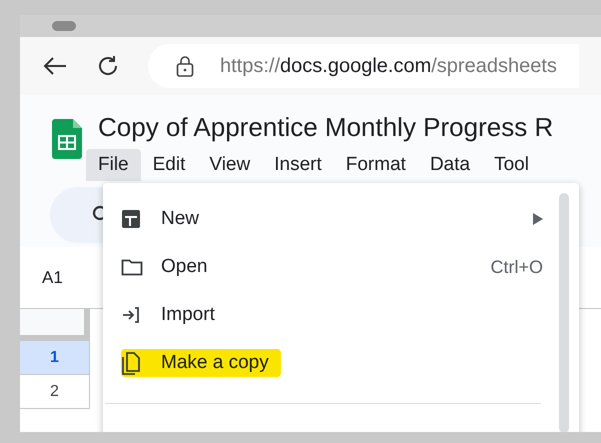 The image size is (601, 443). What do you see at coordinates (326, 127) in the screenshot?
I see `document-title: Copy of Apprentice Monthly Progress R` at bounding box center [326, 127].